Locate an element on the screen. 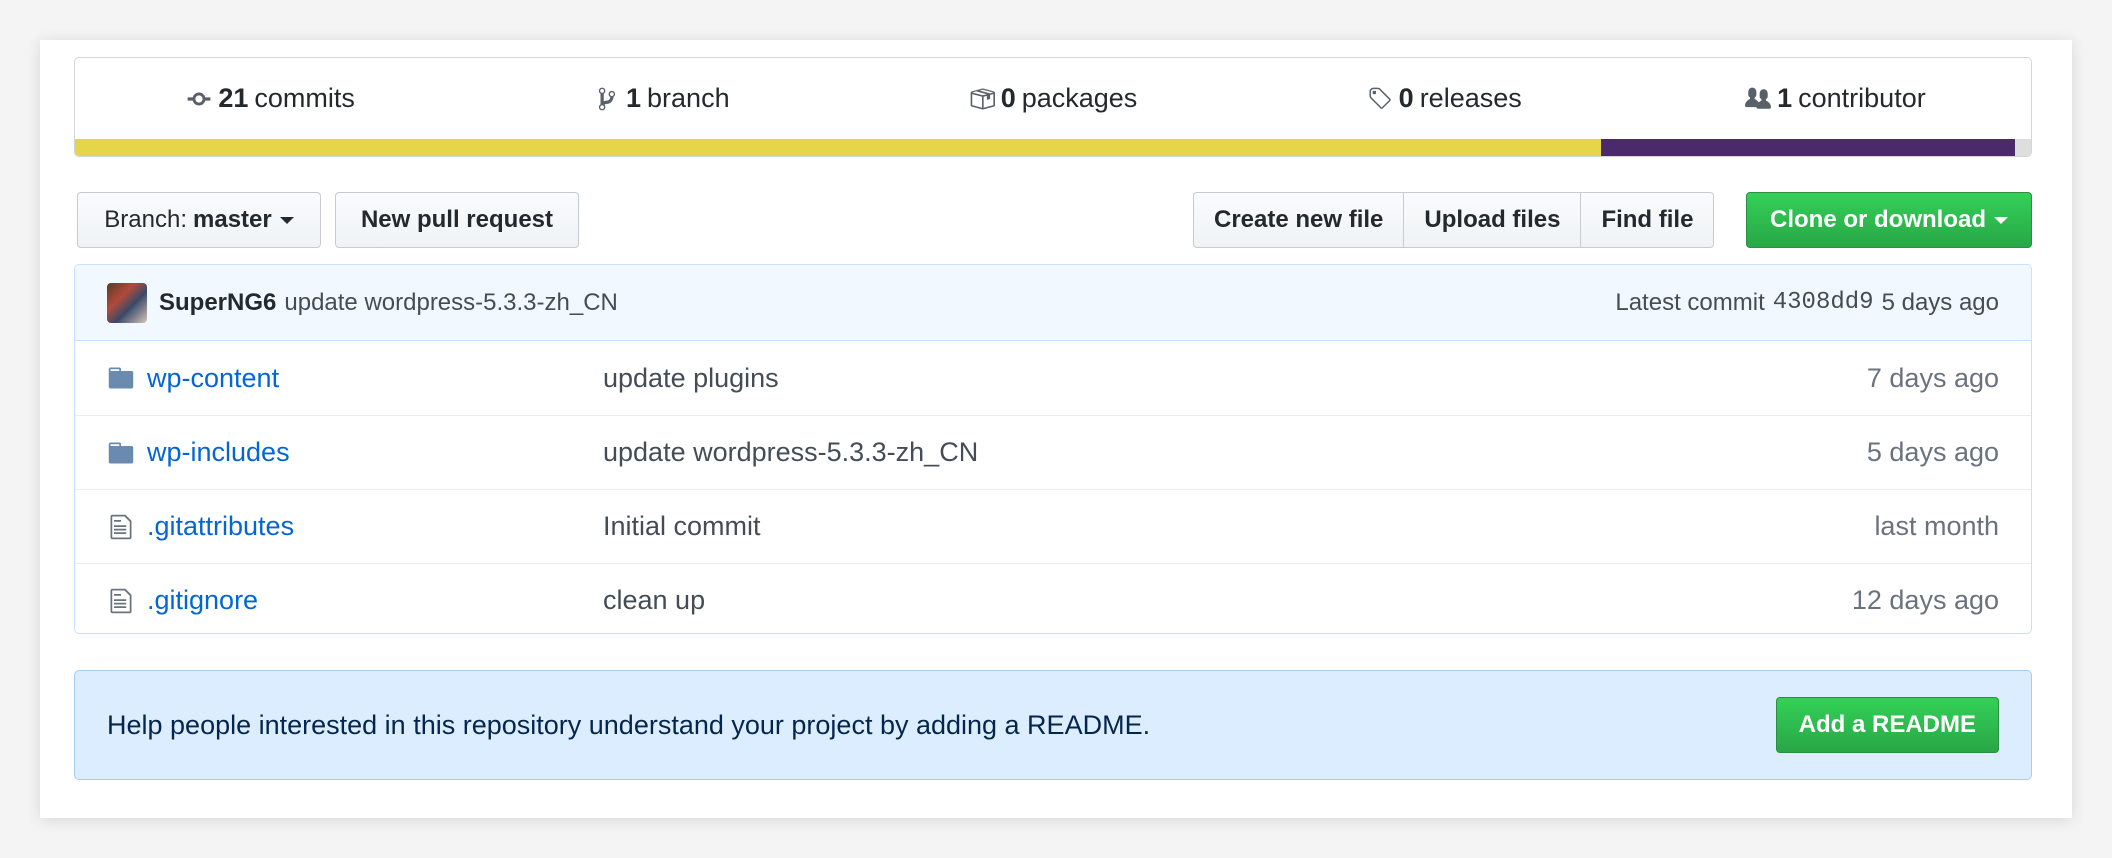 This screenshot has width=2112, height=858. table-row: .gitignore clean up 12 days ago is located at coordinates (1053, 598).